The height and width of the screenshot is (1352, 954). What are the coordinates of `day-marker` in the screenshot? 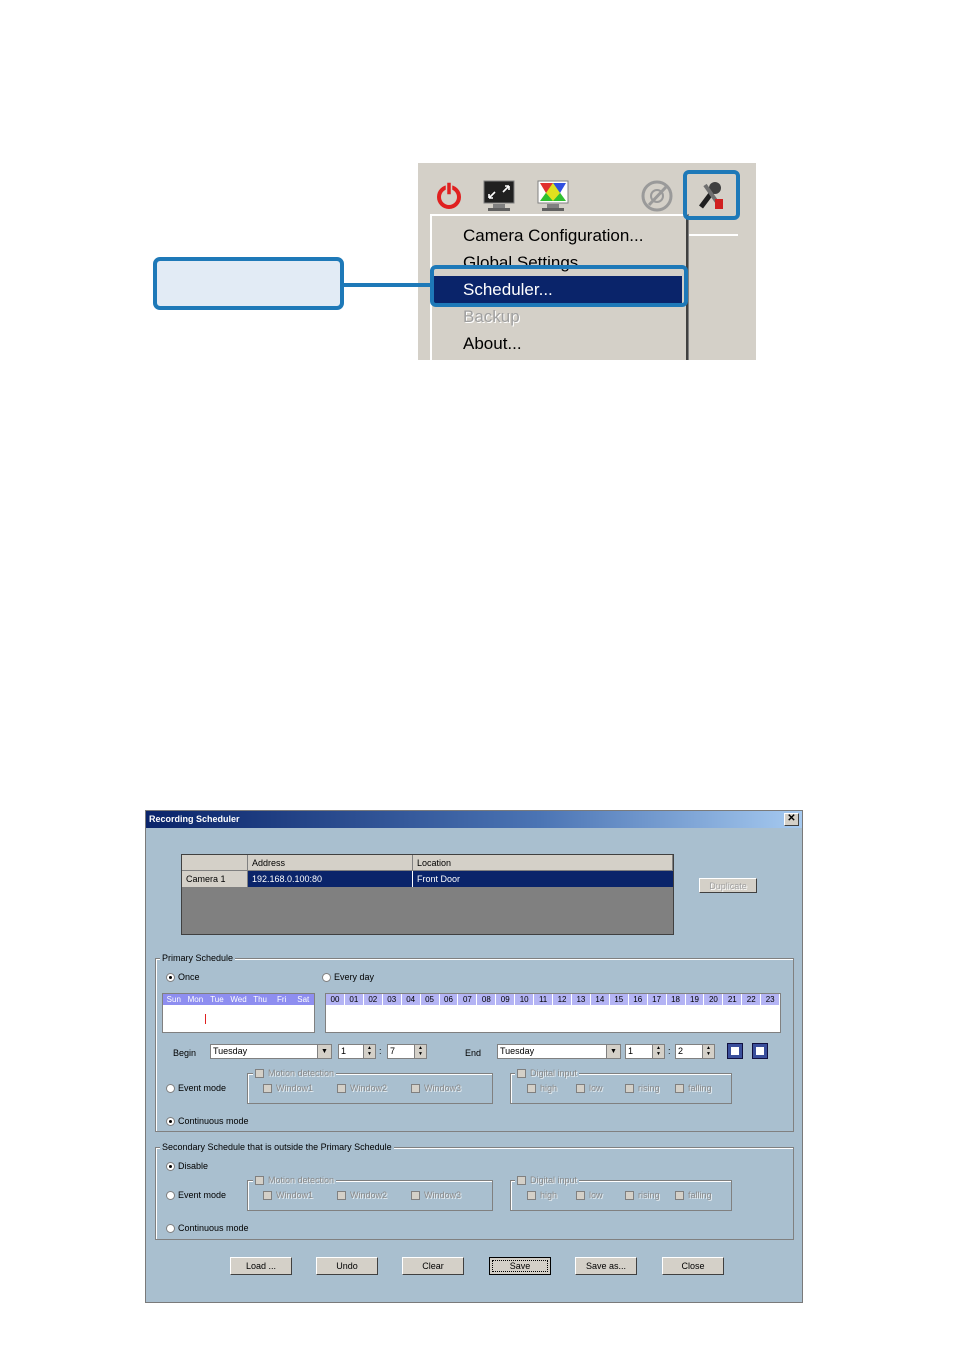 It's located at (205, 1019).